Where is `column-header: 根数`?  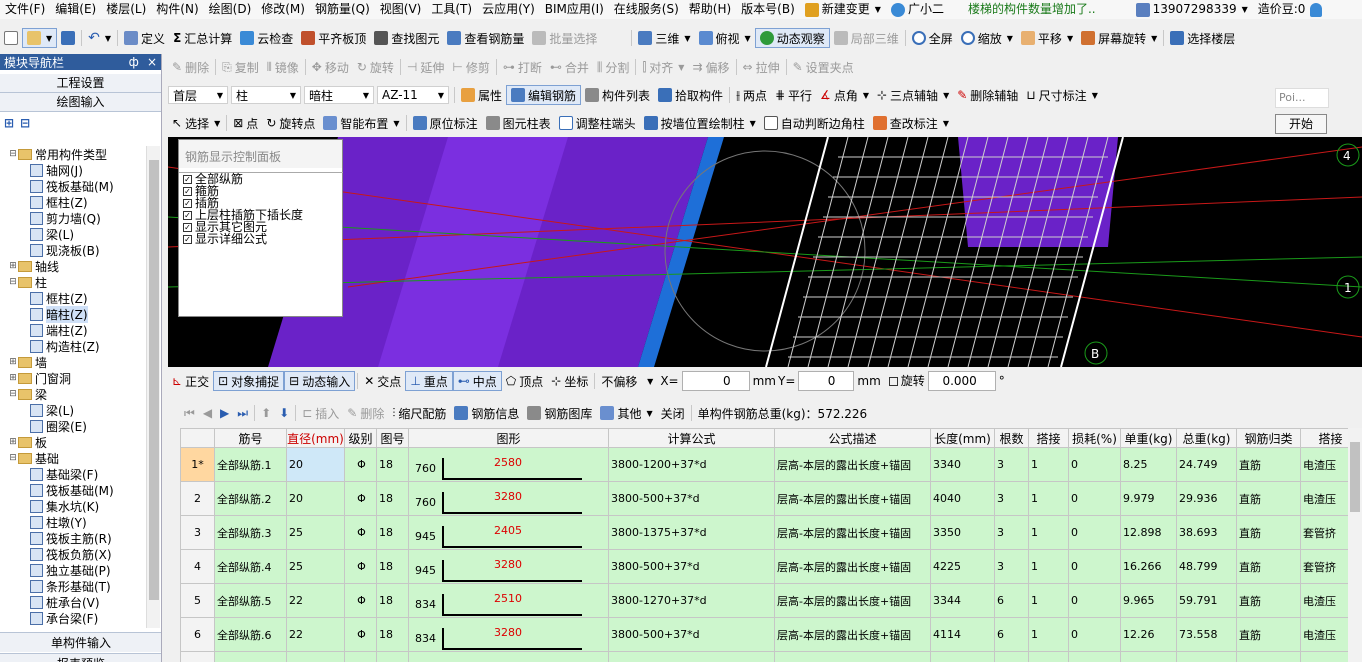
column-header: 根数 is located at coordinates (1011, 438).